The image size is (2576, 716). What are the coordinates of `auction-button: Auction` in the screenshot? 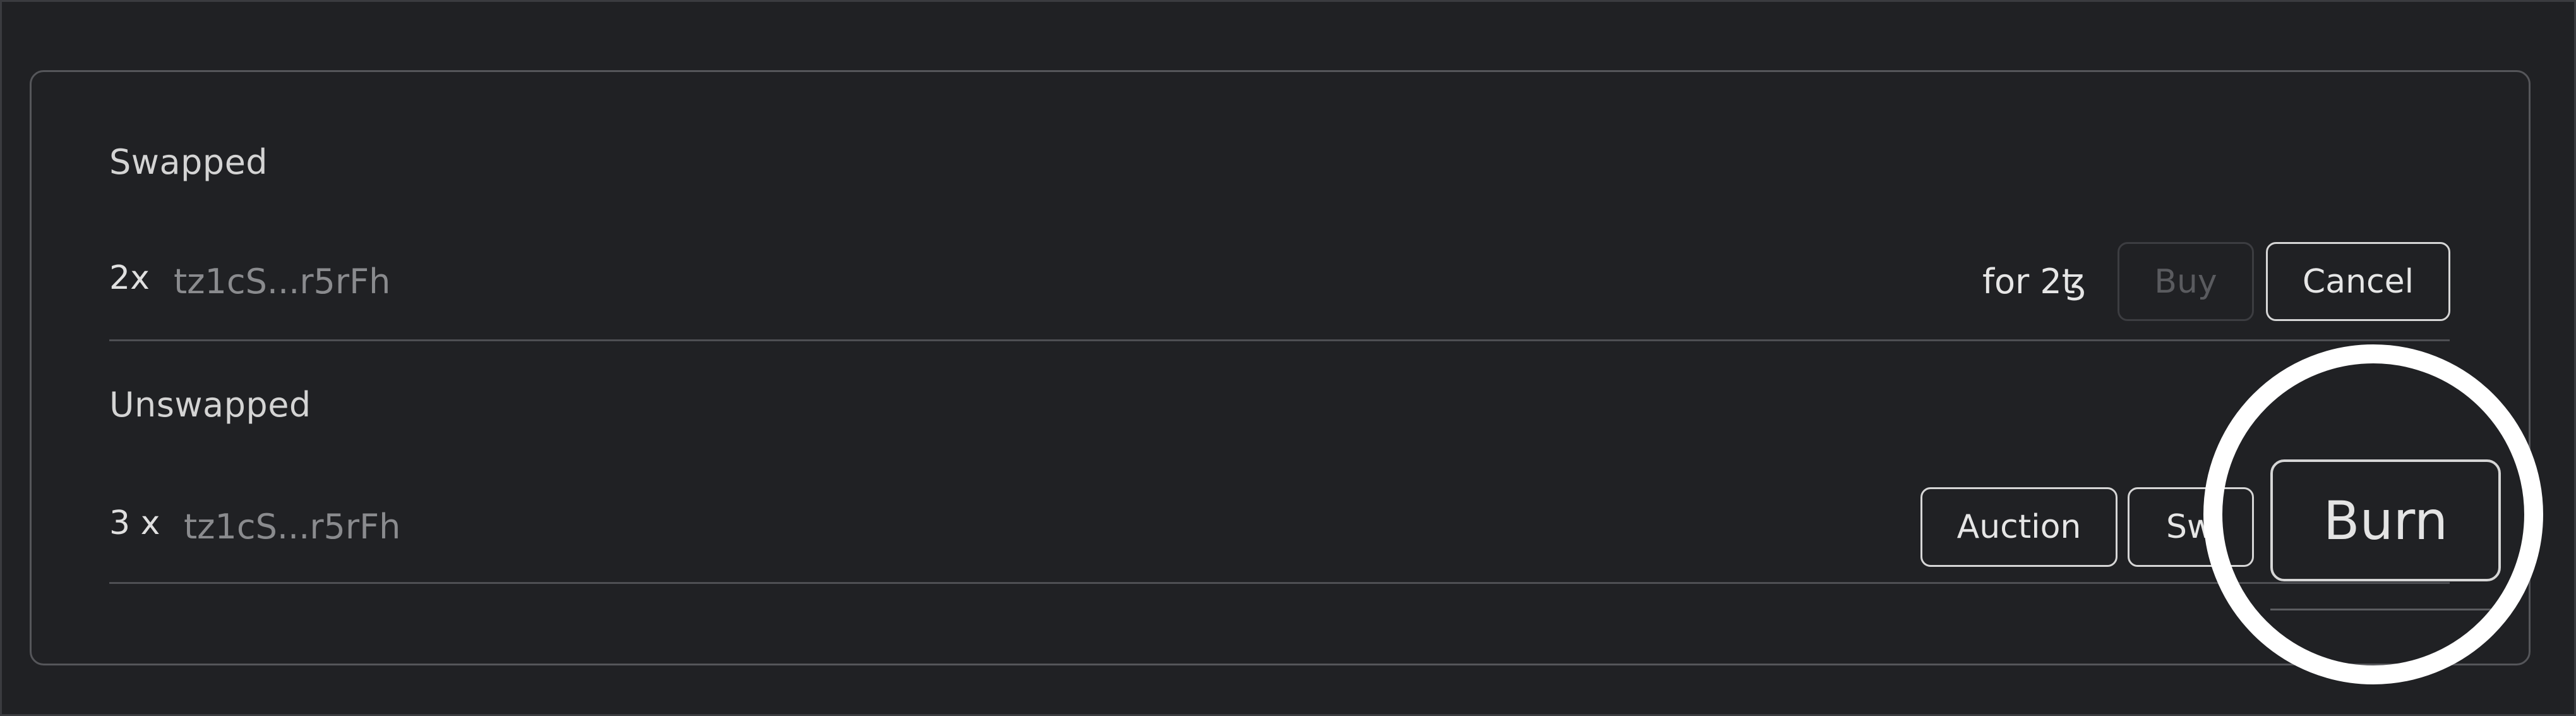 It's located at (2019, 527).